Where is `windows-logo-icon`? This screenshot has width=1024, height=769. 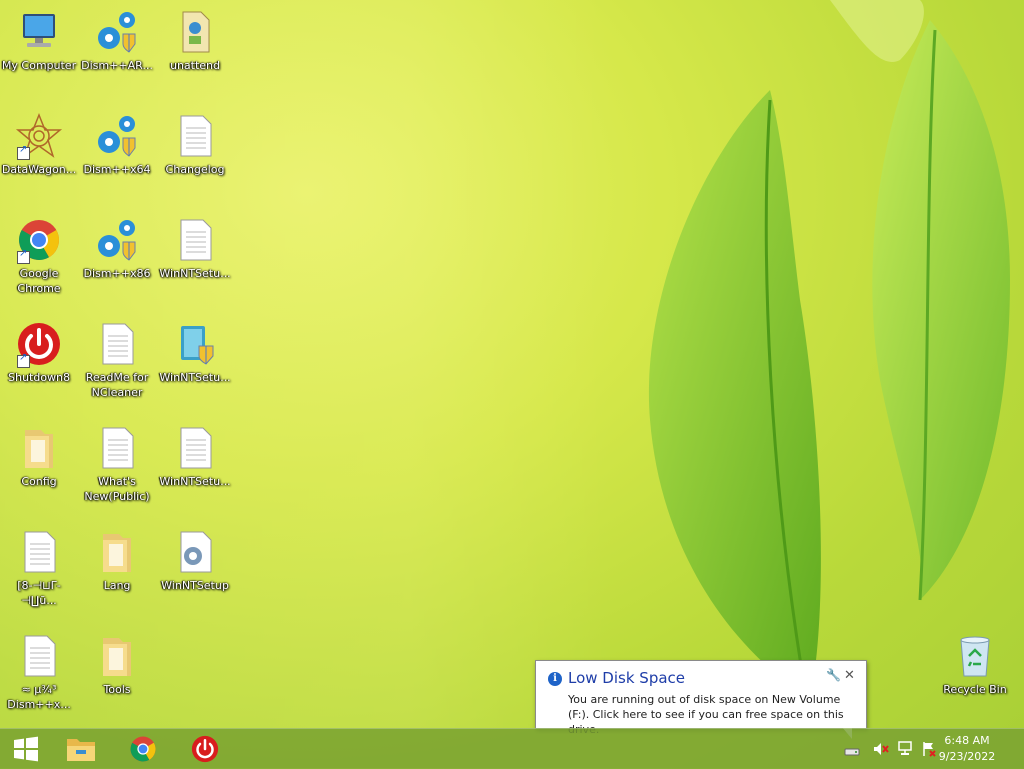 windows-logo-icon is located at coordinates (26, 749).